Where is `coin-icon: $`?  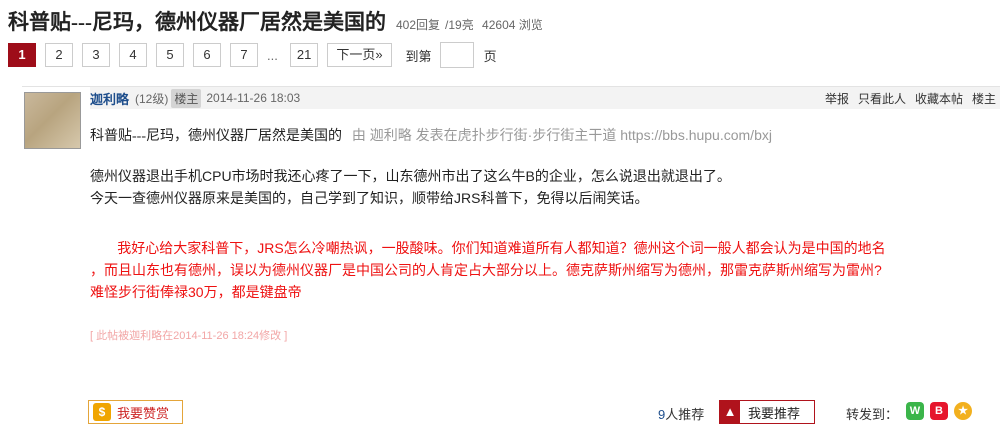
coin-icon: $ is located at coordinates (102, 412).